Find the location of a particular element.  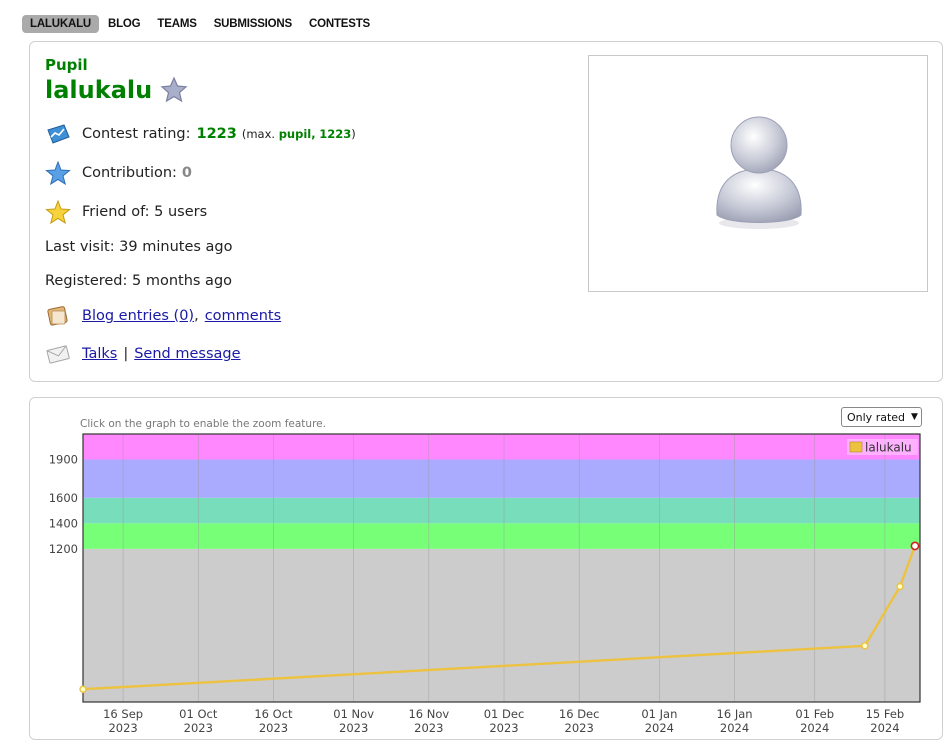

rating-max-prefix: (max. is located at coordinates (258, 134).